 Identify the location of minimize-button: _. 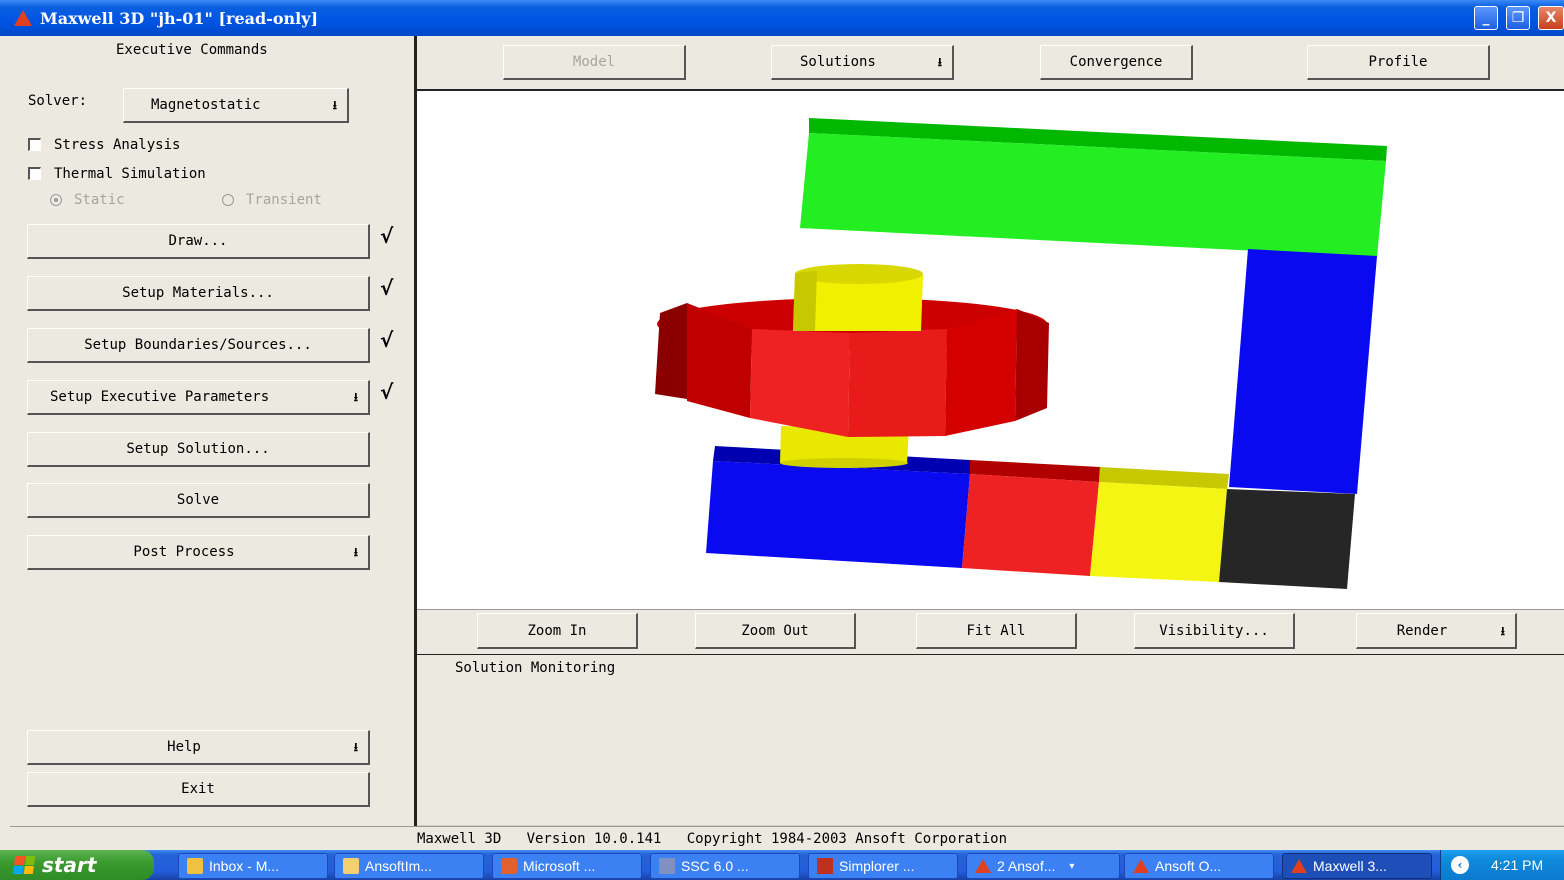
(1486, 18).